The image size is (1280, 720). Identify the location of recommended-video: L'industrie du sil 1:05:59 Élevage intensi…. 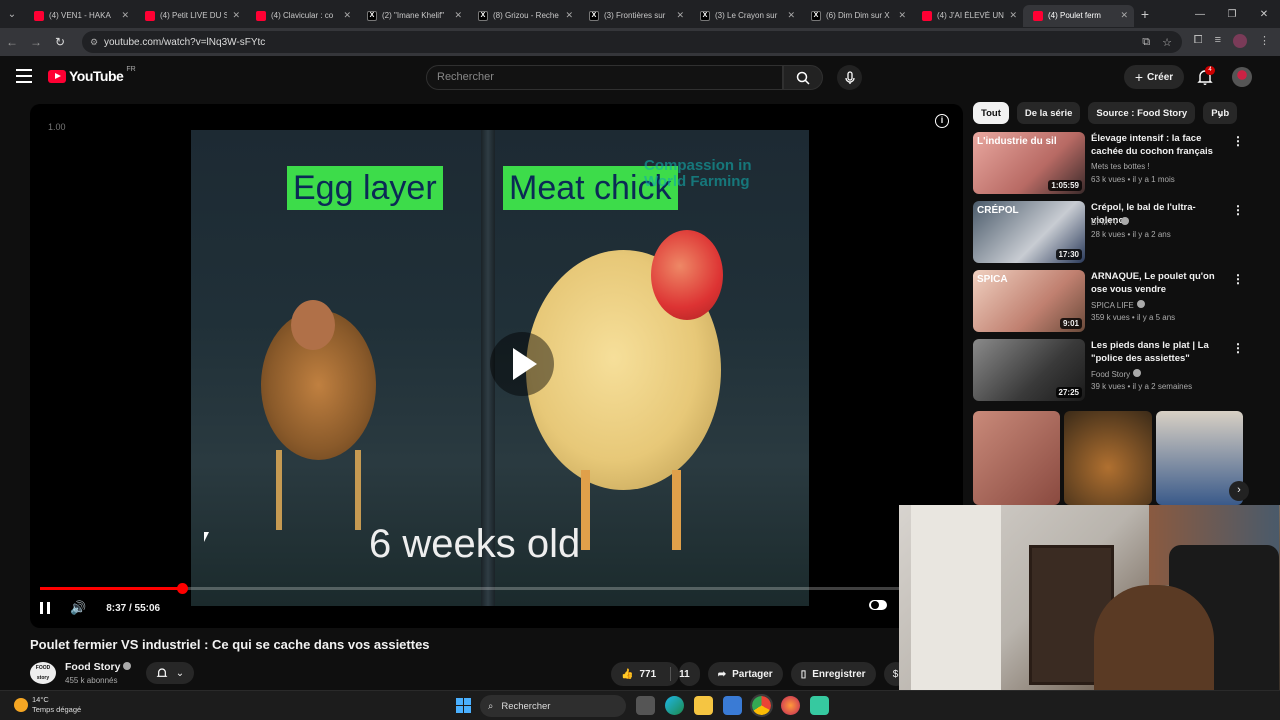
(1108, 163).